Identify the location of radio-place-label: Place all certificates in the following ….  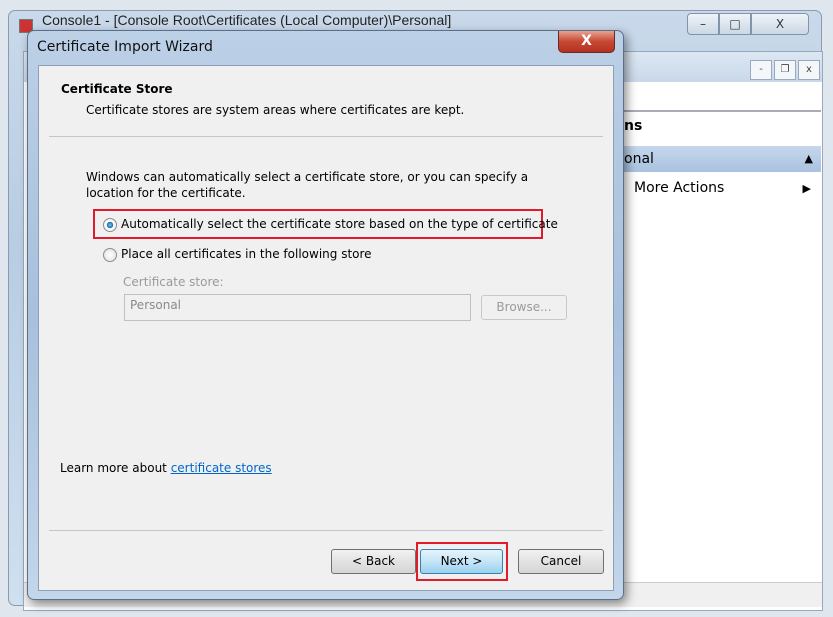
(246, 254).